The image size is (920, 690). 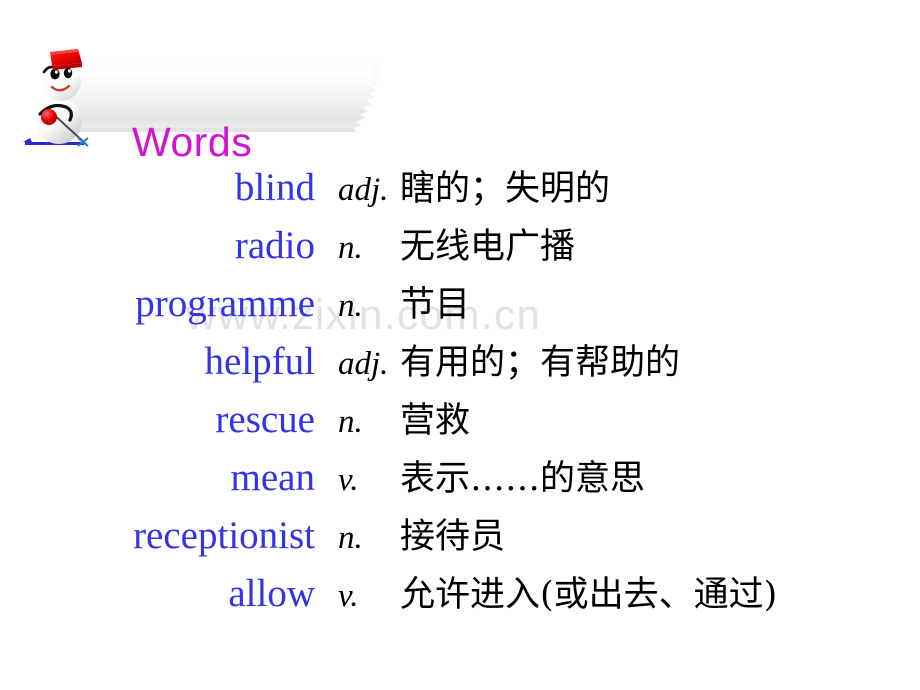 I want to click on vocab-word: mean, so click(x=272, y=477).